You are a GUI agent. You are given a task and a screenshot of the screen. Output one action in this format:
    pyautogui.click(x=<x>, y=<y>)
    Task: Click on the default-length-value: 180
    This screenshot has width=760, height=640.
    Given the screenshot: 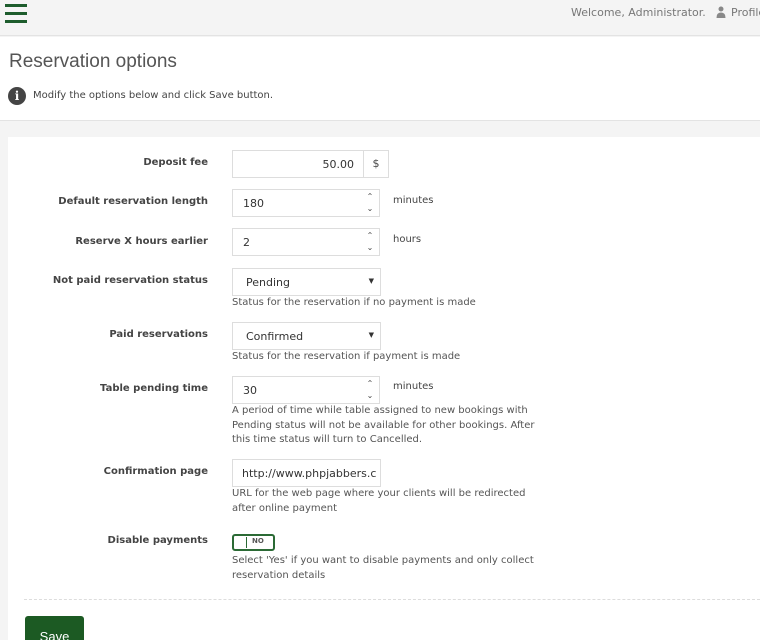 What is the action you would take?
    pyautogui.click(x=253, y=203)
    